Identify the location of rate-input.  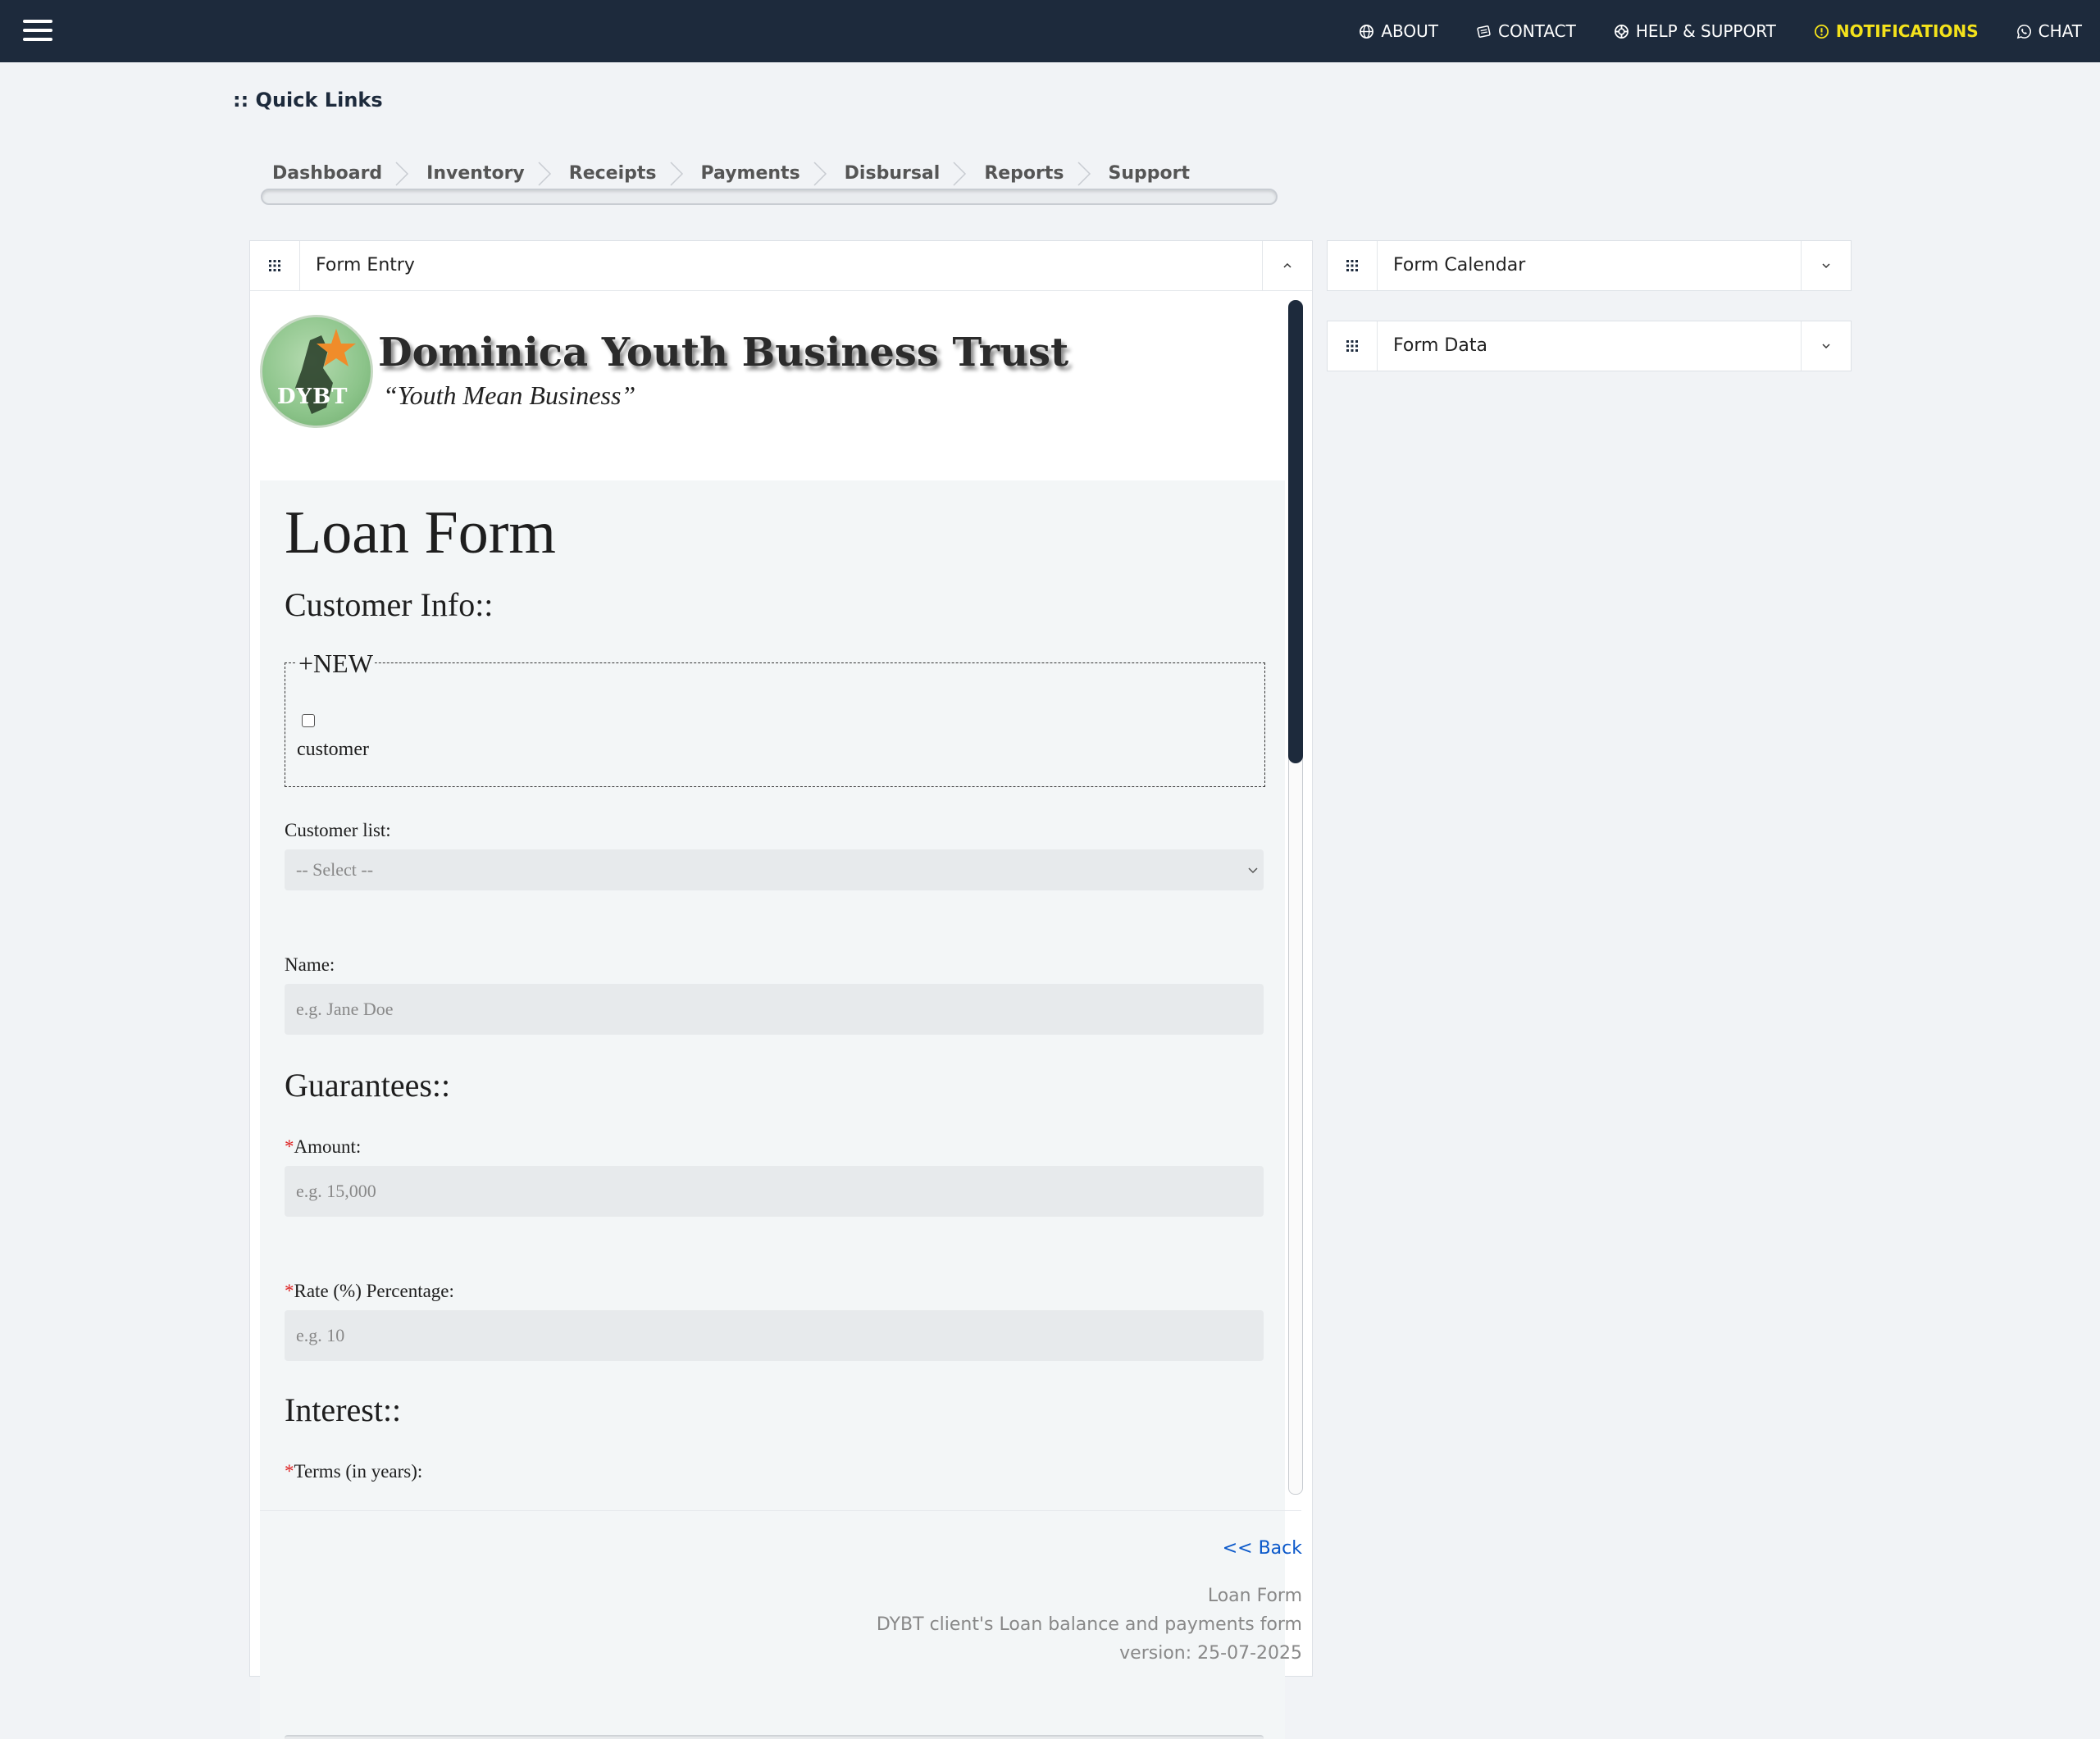
(774, 1335).